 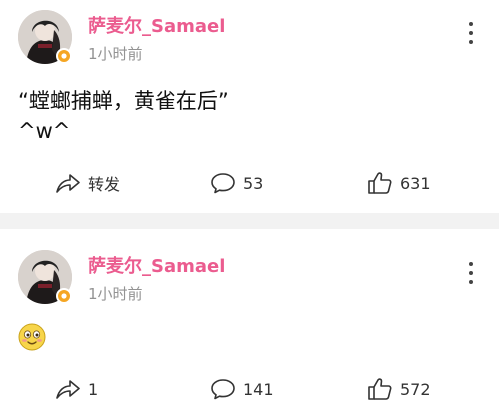 What do you see at coordinates (93, 389) in the screenshot?
I see `repost-count: 1` at bounding box center [93, 389].